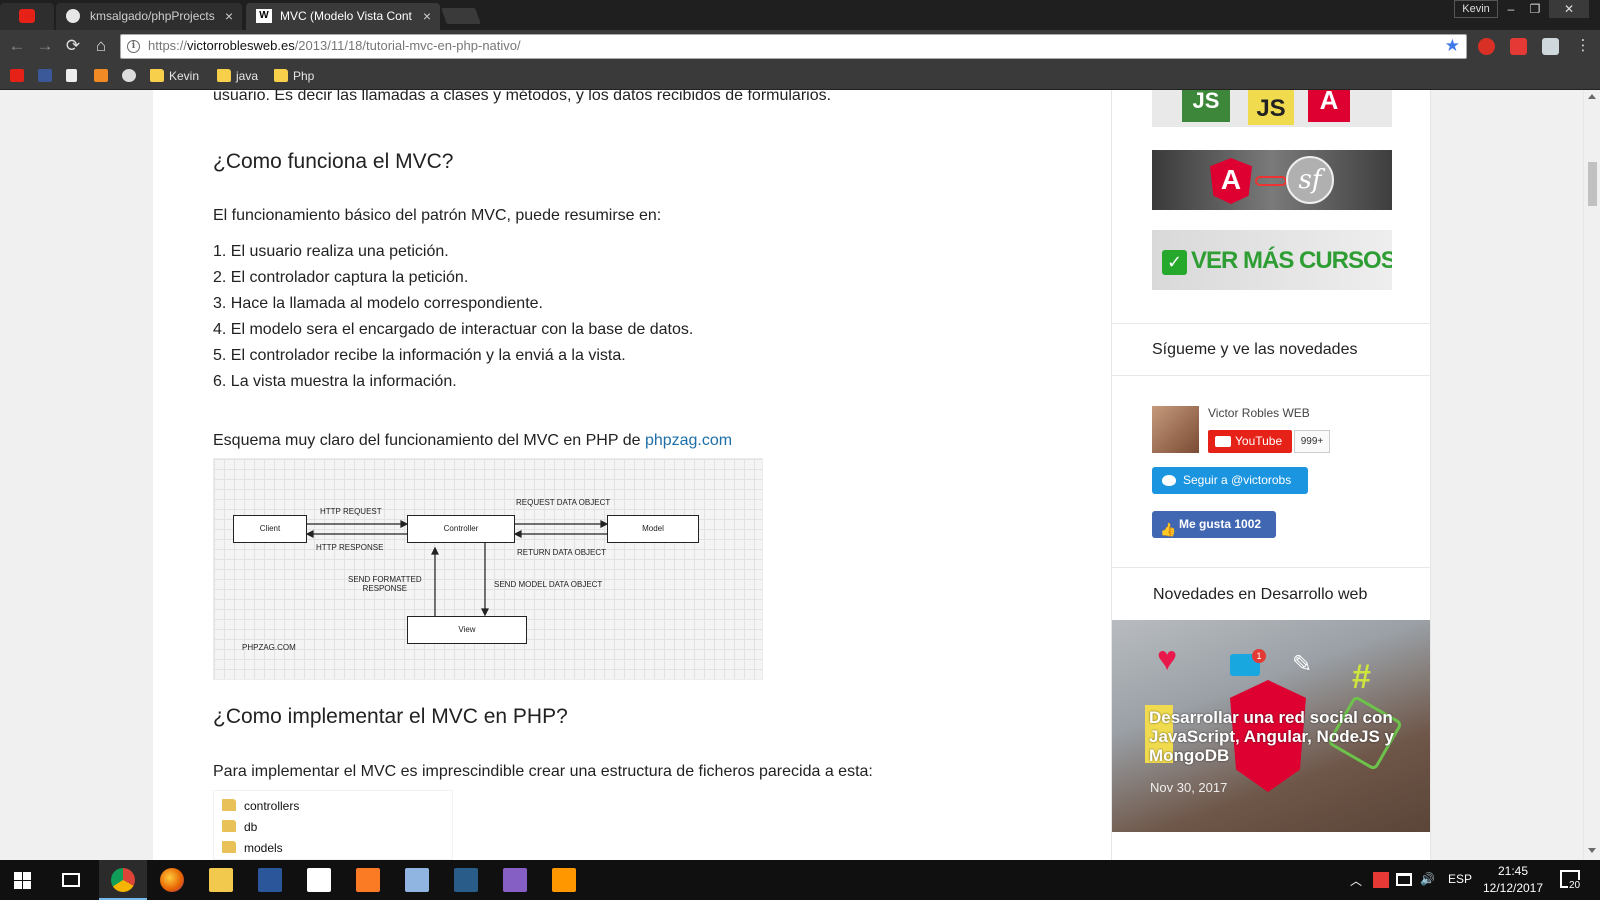  Describe the element at coordinates (1511, 9) in the screenshot. I see `minimize-icon: –` at that location.